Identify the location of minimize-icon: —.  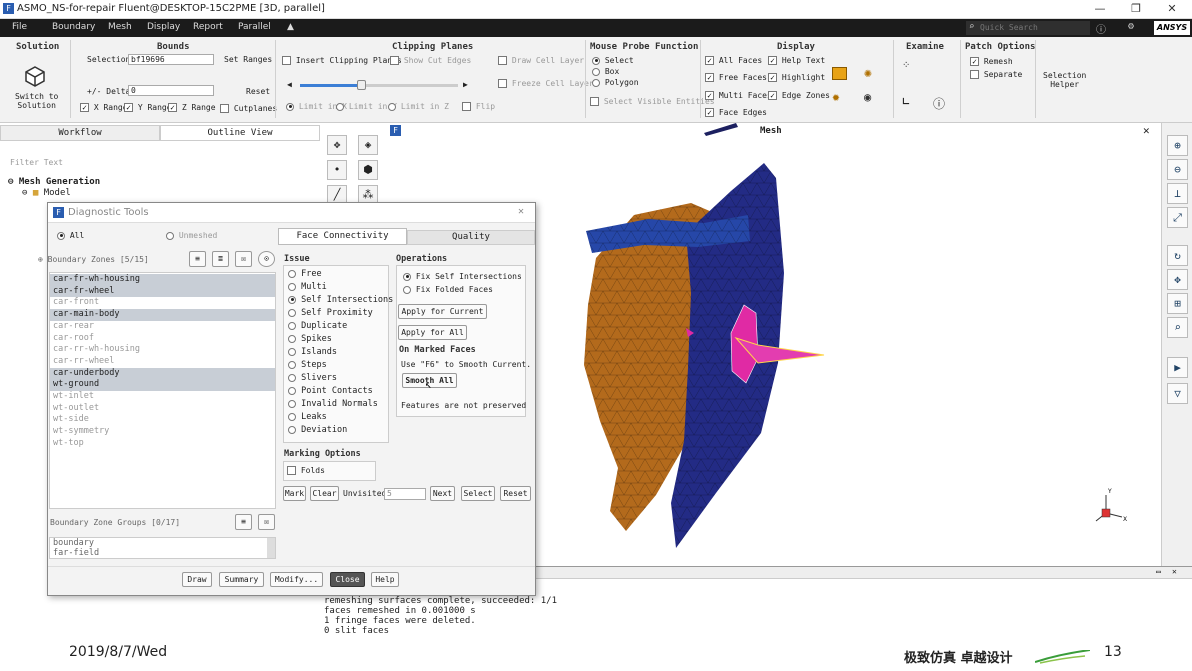
(1100, 9).